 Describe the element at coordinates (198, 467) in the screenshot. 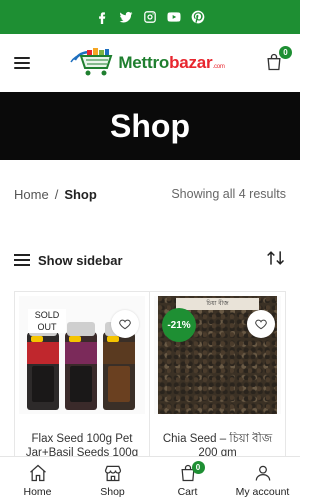

I see `nav-cart-count-badge: 0` at that location.